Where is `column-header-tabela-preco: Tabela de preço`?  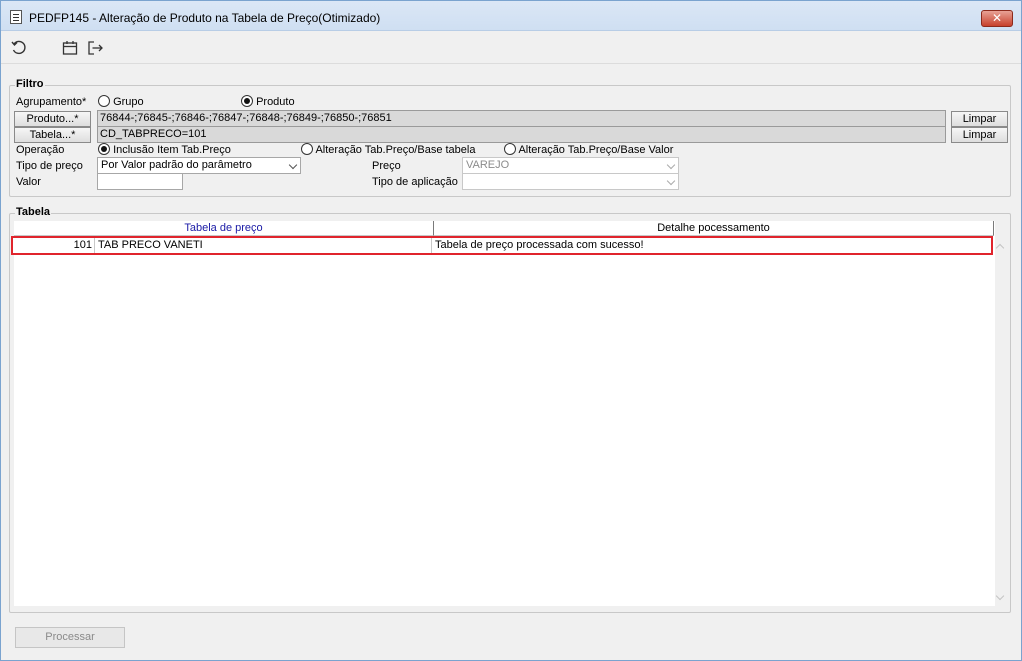
column-header-tabela-preco: Tabela de preço is located at coordinates (224, 228).